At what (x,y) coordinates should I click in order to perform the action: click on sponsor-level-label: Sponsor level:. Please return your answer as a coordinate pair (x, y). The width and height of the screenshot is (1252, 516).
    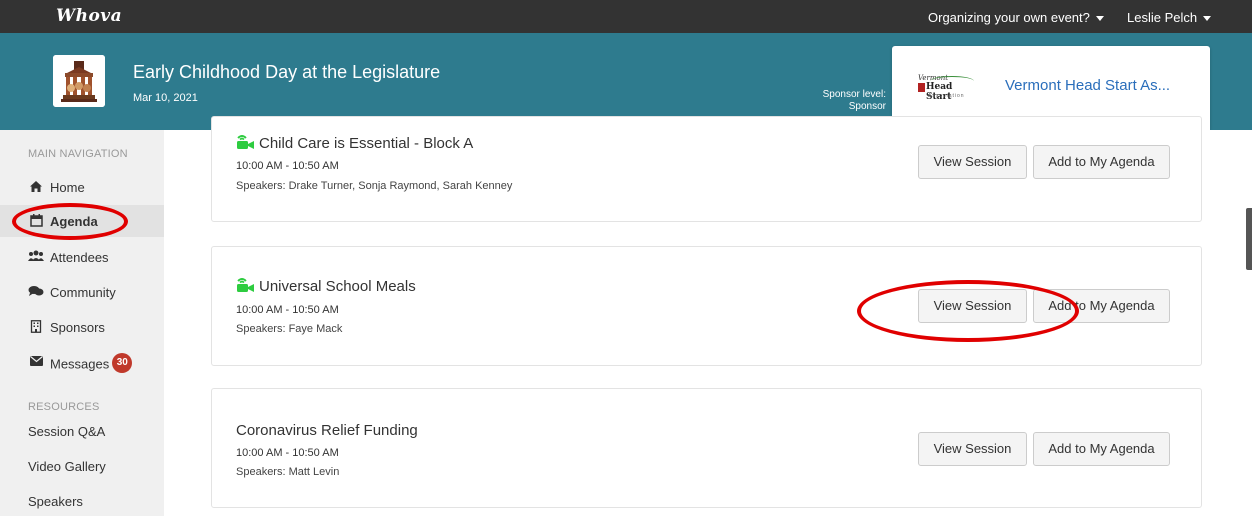
    Looking at the image, I should click on (854, 94).